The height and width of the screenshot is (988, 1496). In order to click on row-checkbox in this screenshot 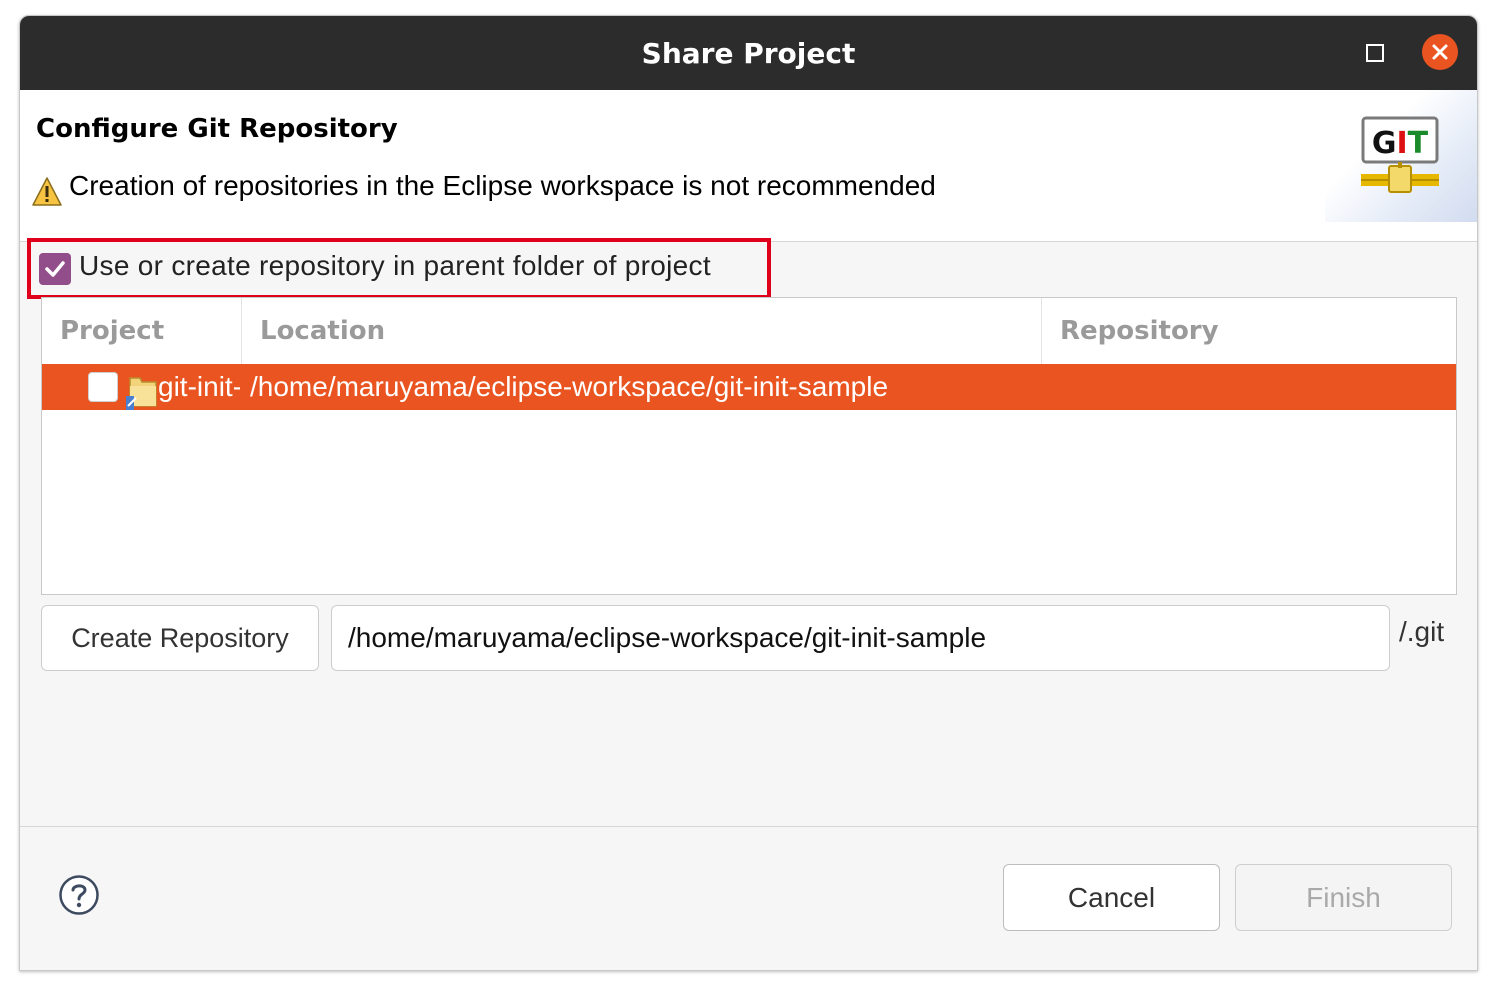, I will do `click(103, 387)`.